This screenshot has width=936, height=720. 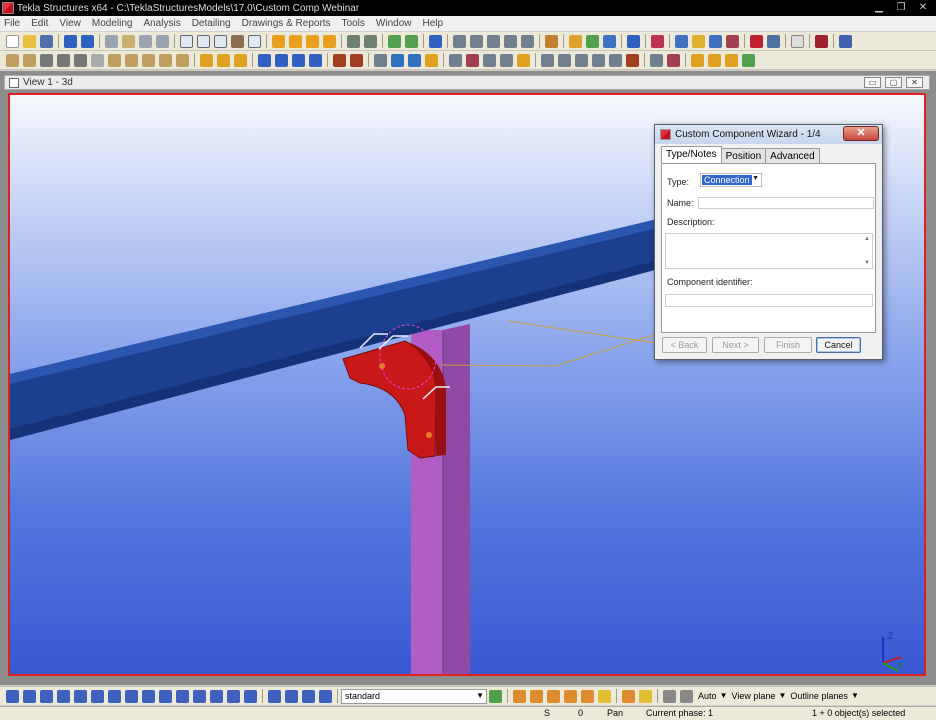 What do you see at coordinates (295, 41) in the screenshot?
I see `column-icon` at bounding box center [295, 41].